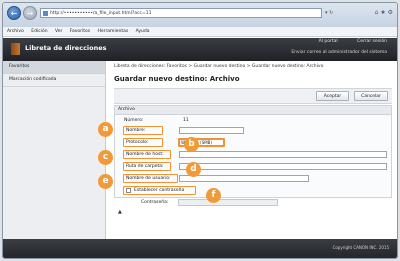 The width and height of the screenshot is (400, 261). Describe the element at coordinates (145, 166) in the screenshot. I see `folder-label: Ruta de carpeta:` at that location.